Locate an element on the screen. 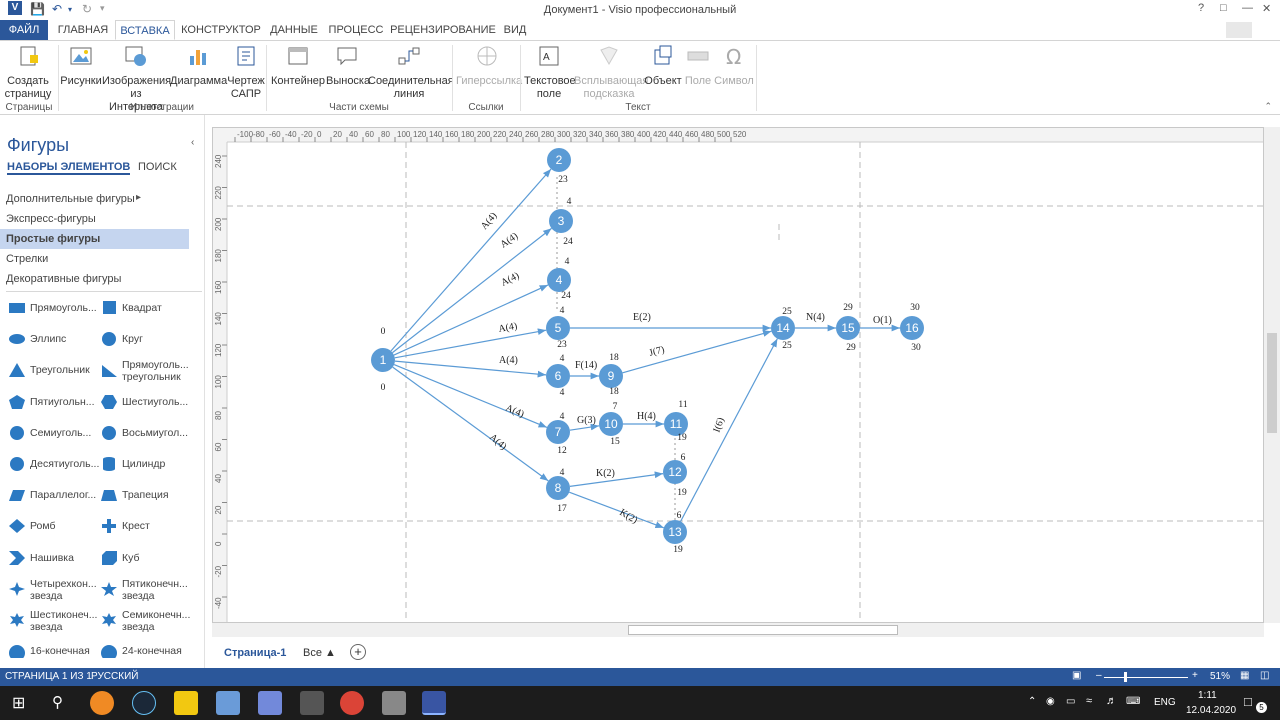 The height and width of the screenshot is (720, 1280). container-button: Контейнер is located at coordinates (298, 66).